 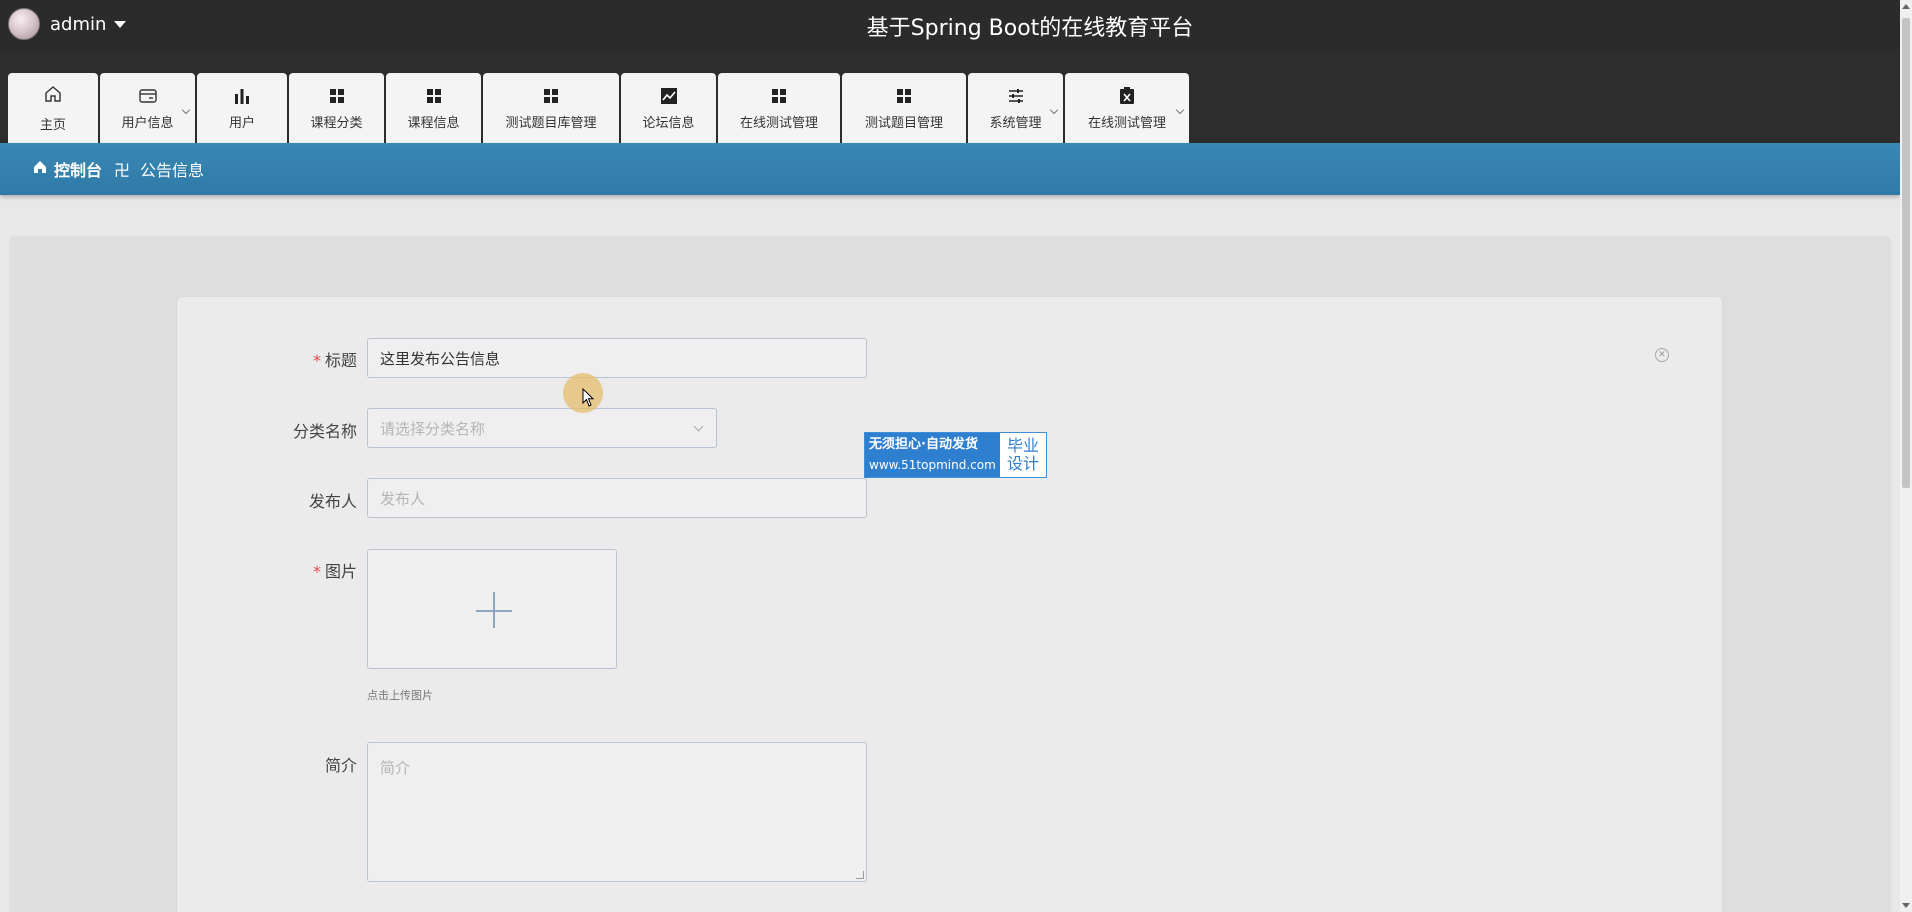 I want to click on scroll-up-icon, so click(x=1906, y=6).